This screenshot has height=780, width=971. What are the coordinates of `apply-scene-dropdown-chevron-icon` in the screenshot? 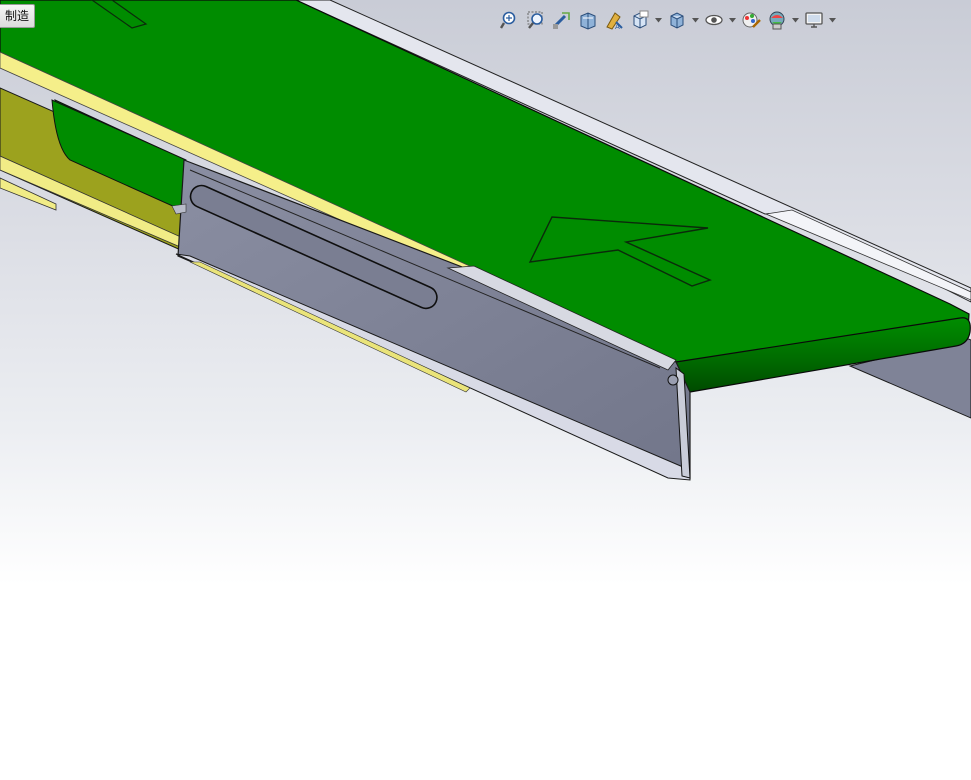 It's located at (795, 20).